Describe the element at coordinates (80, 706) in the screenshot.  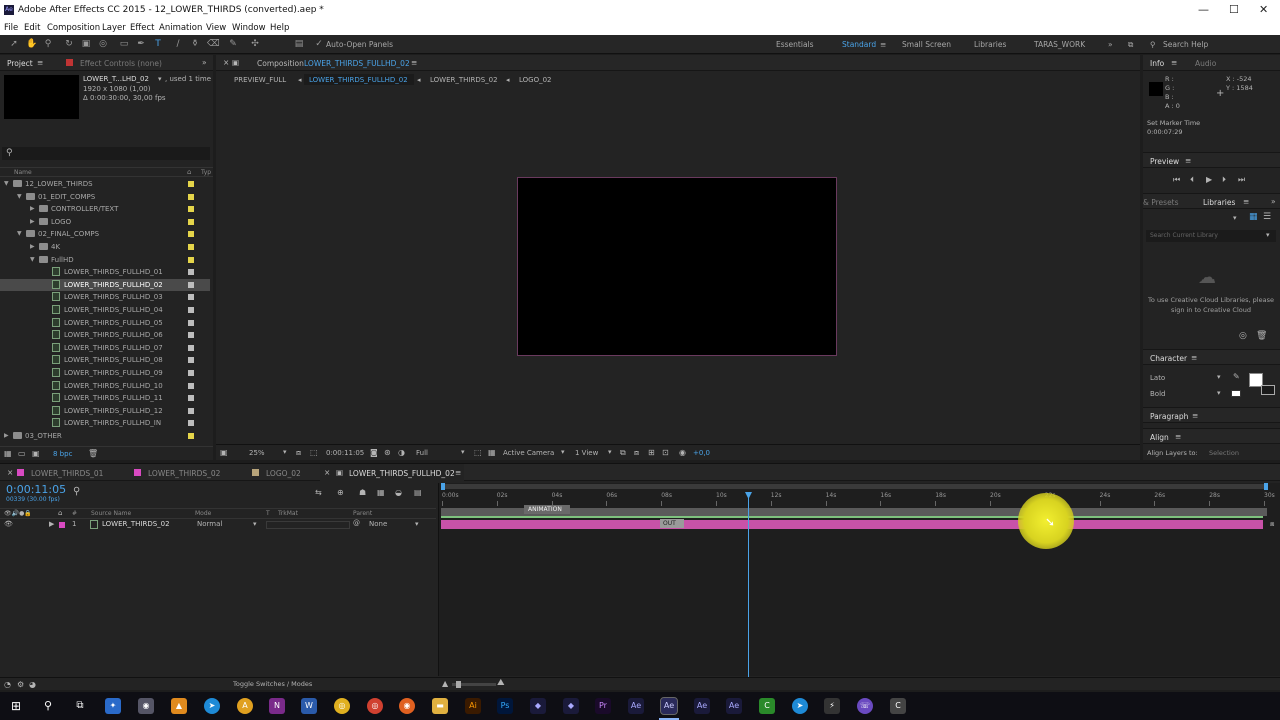
I see `task-view-icon: ⧉` at that location.